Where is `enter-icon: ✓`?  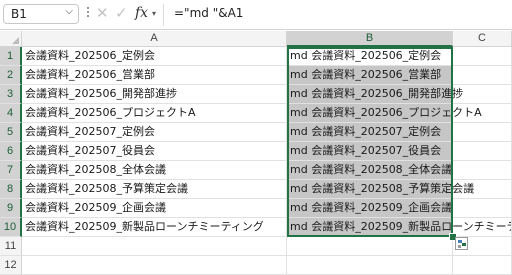
enter-icon: ✓ is located at coordinates (121, 13).